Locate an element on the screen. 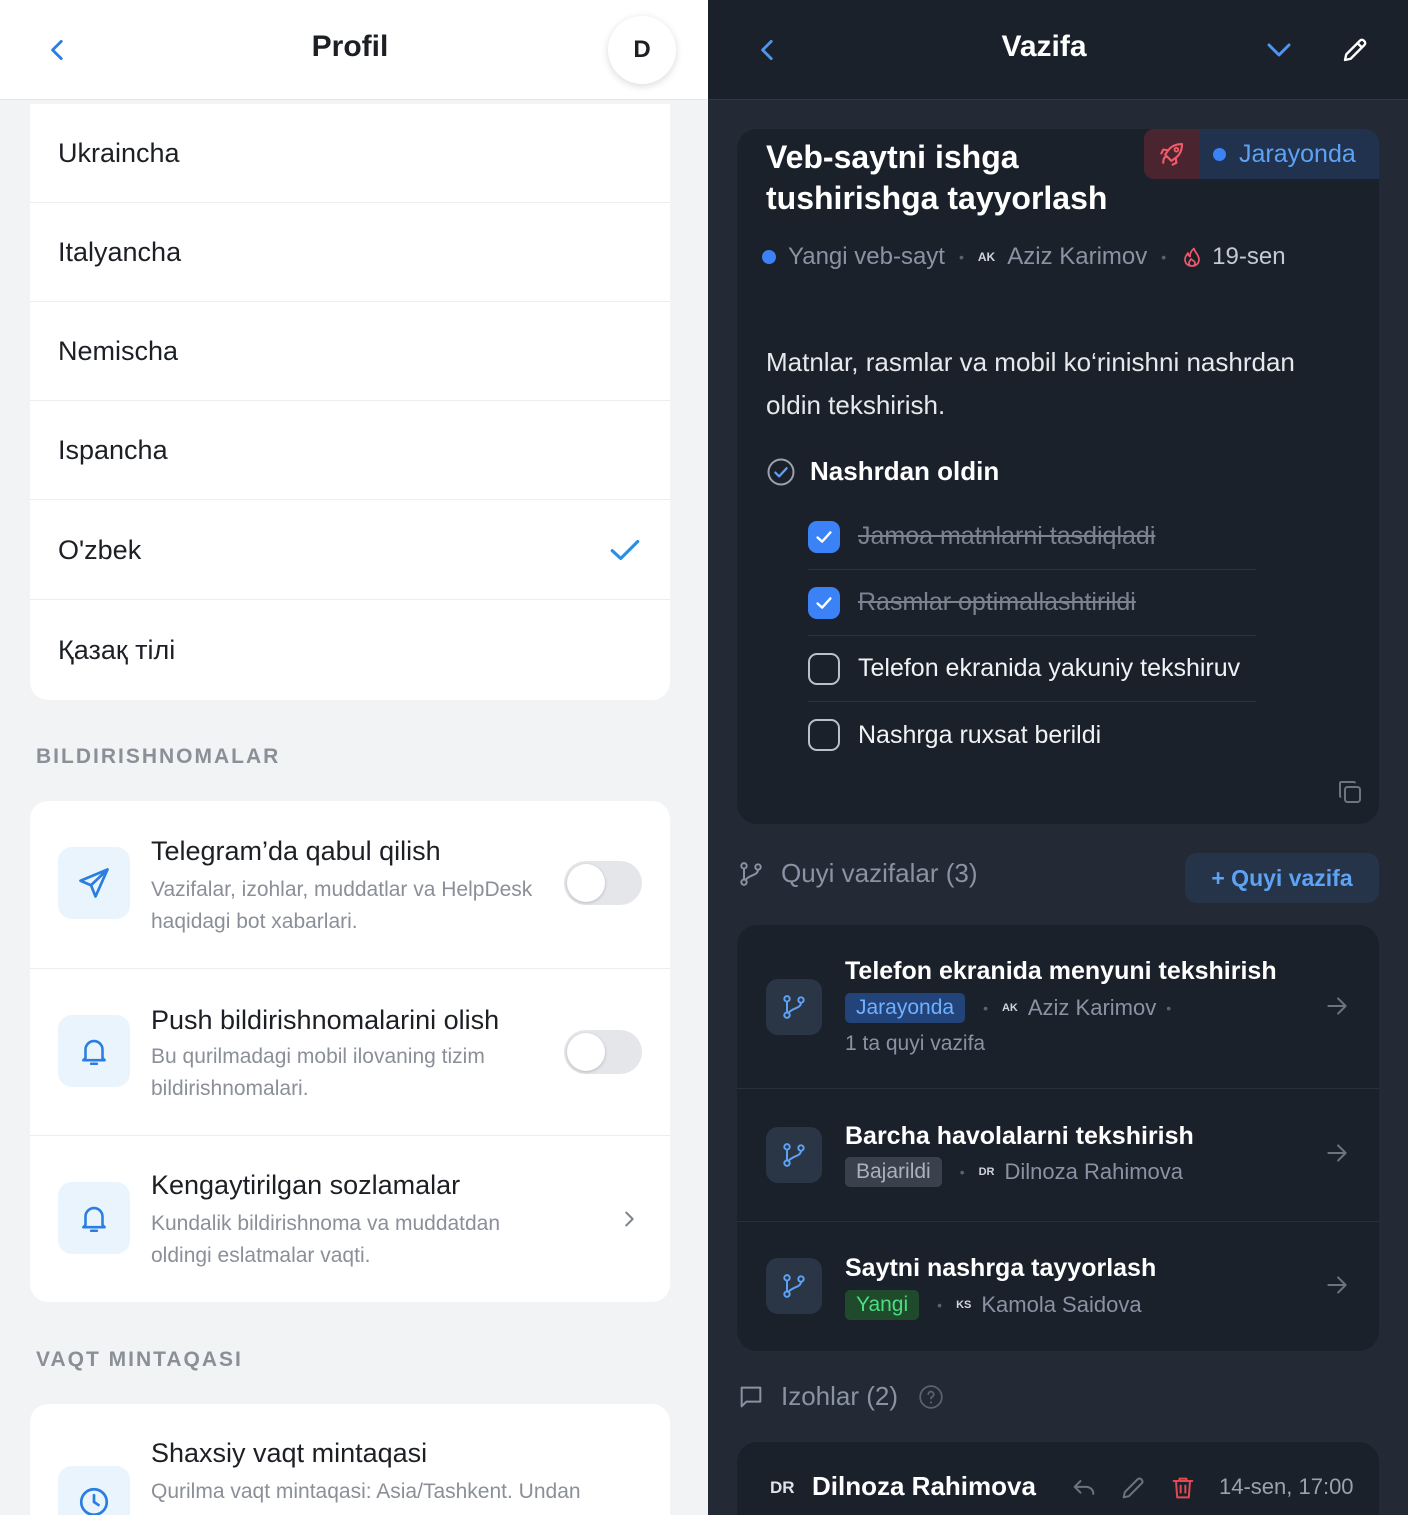 This screenshot has height=1515, width=1408. subtask-title: Saytni nashrga tayyorlash is located at coordinates (1001, 1268).